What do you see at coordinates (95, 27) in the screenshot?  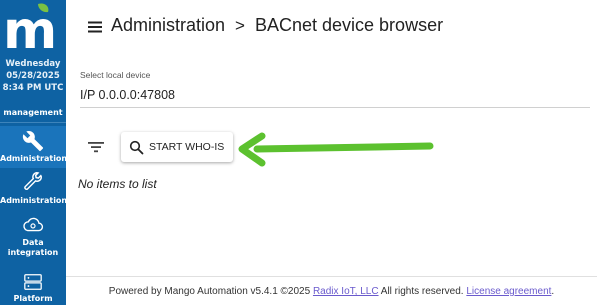 I see `menu-icon` at bounding box center [95, 27].